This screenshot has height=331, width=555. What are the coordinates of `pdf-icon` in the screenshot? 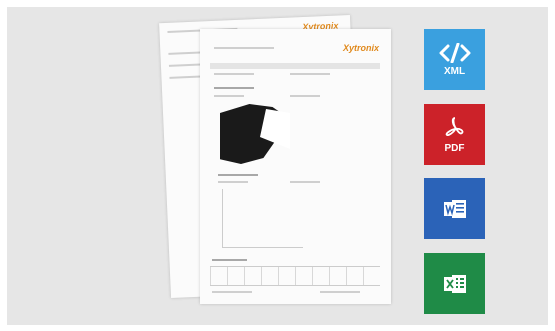 It's located at (455, 128).